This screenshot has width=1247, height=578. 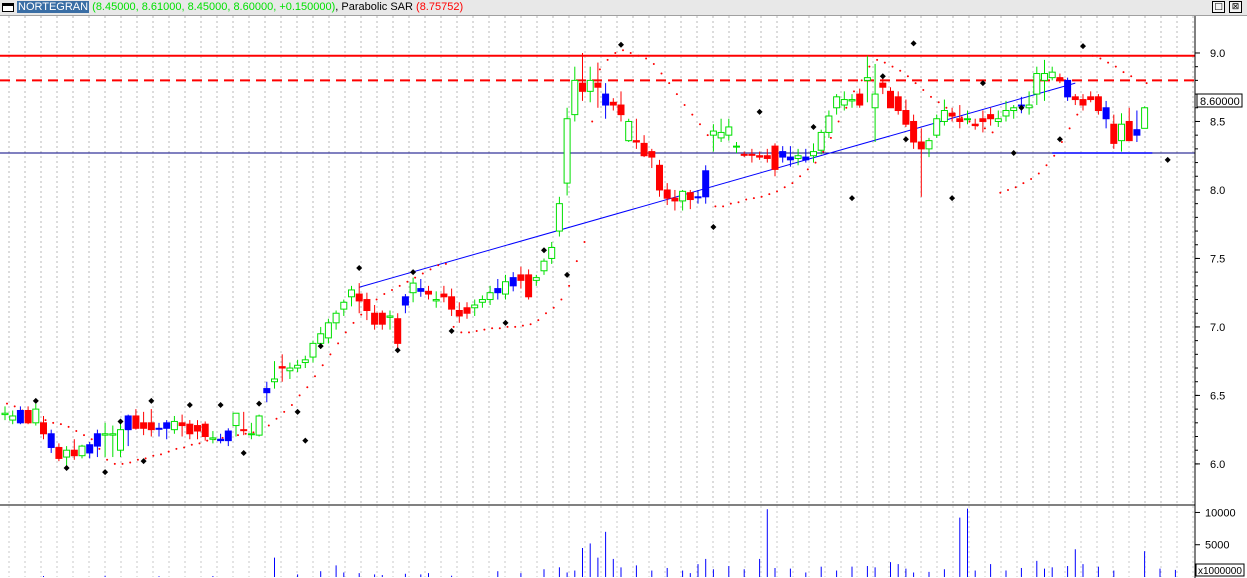 I want to click on price-tick-label: 7.0, so click(x=1217, y=328).